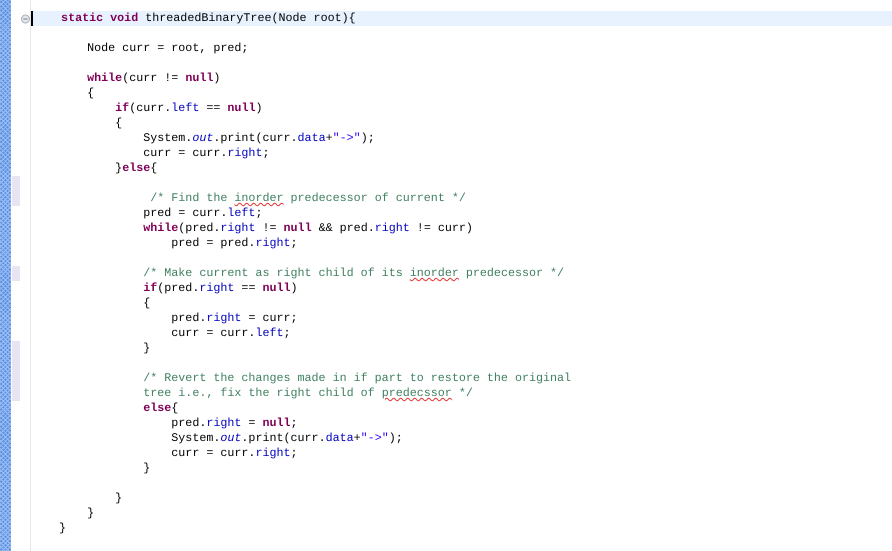  Describe the element at coordinates (202, 213) in the screenshot. I see `code-line: pred = curr.left;` at that location.